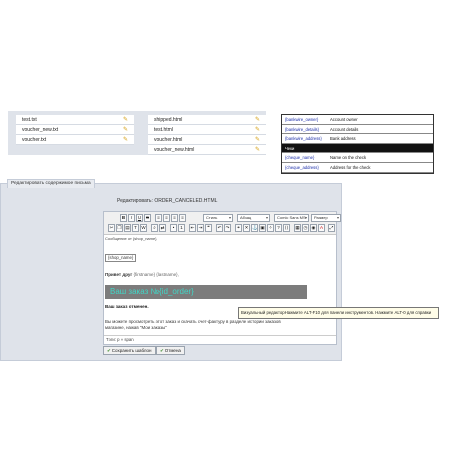 Image resolution: width=474 pixels, height=474 pixels. Describe the element at coordinates (111, 228) in the screenshot. I see `cut-icon: ✂` at that location.